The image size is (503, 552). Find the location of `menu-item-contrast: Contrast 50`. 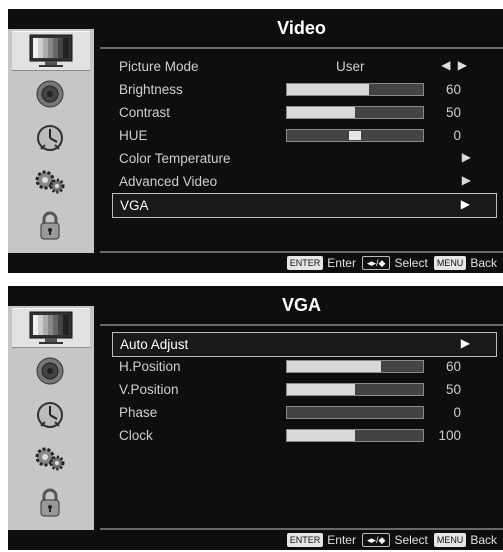

menu-item-contrast: Contrast 50 is located at coordinates (304, 112).